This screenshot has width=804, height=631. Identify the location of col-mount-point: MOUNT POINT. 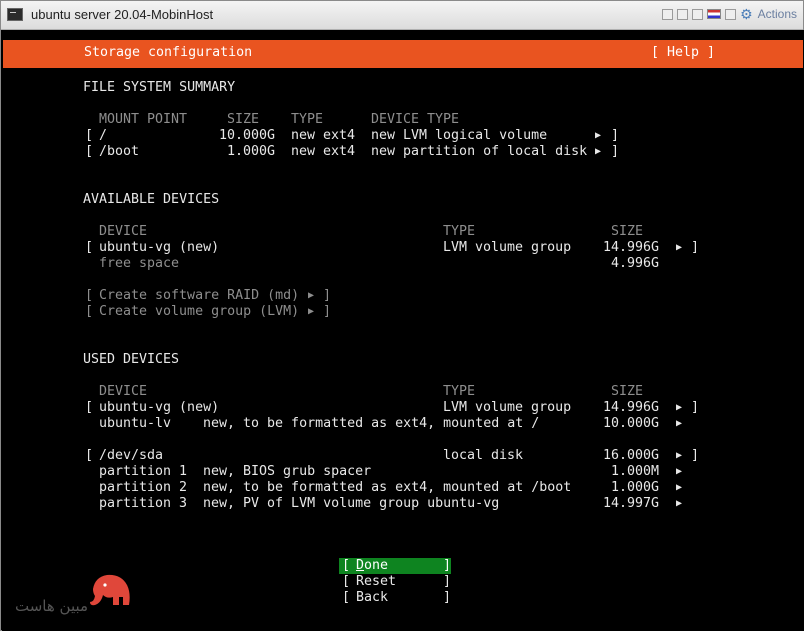
(143, 119).